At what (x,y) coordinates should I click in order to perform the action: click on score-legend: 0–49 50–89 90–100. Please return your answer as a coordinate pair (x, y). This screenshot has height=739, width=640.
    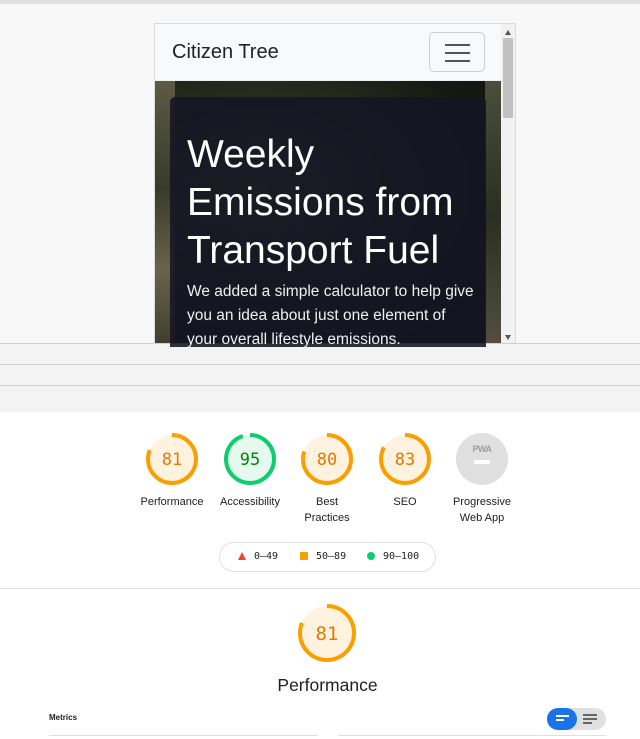
    Looking at the image, I should click on (327, 557).